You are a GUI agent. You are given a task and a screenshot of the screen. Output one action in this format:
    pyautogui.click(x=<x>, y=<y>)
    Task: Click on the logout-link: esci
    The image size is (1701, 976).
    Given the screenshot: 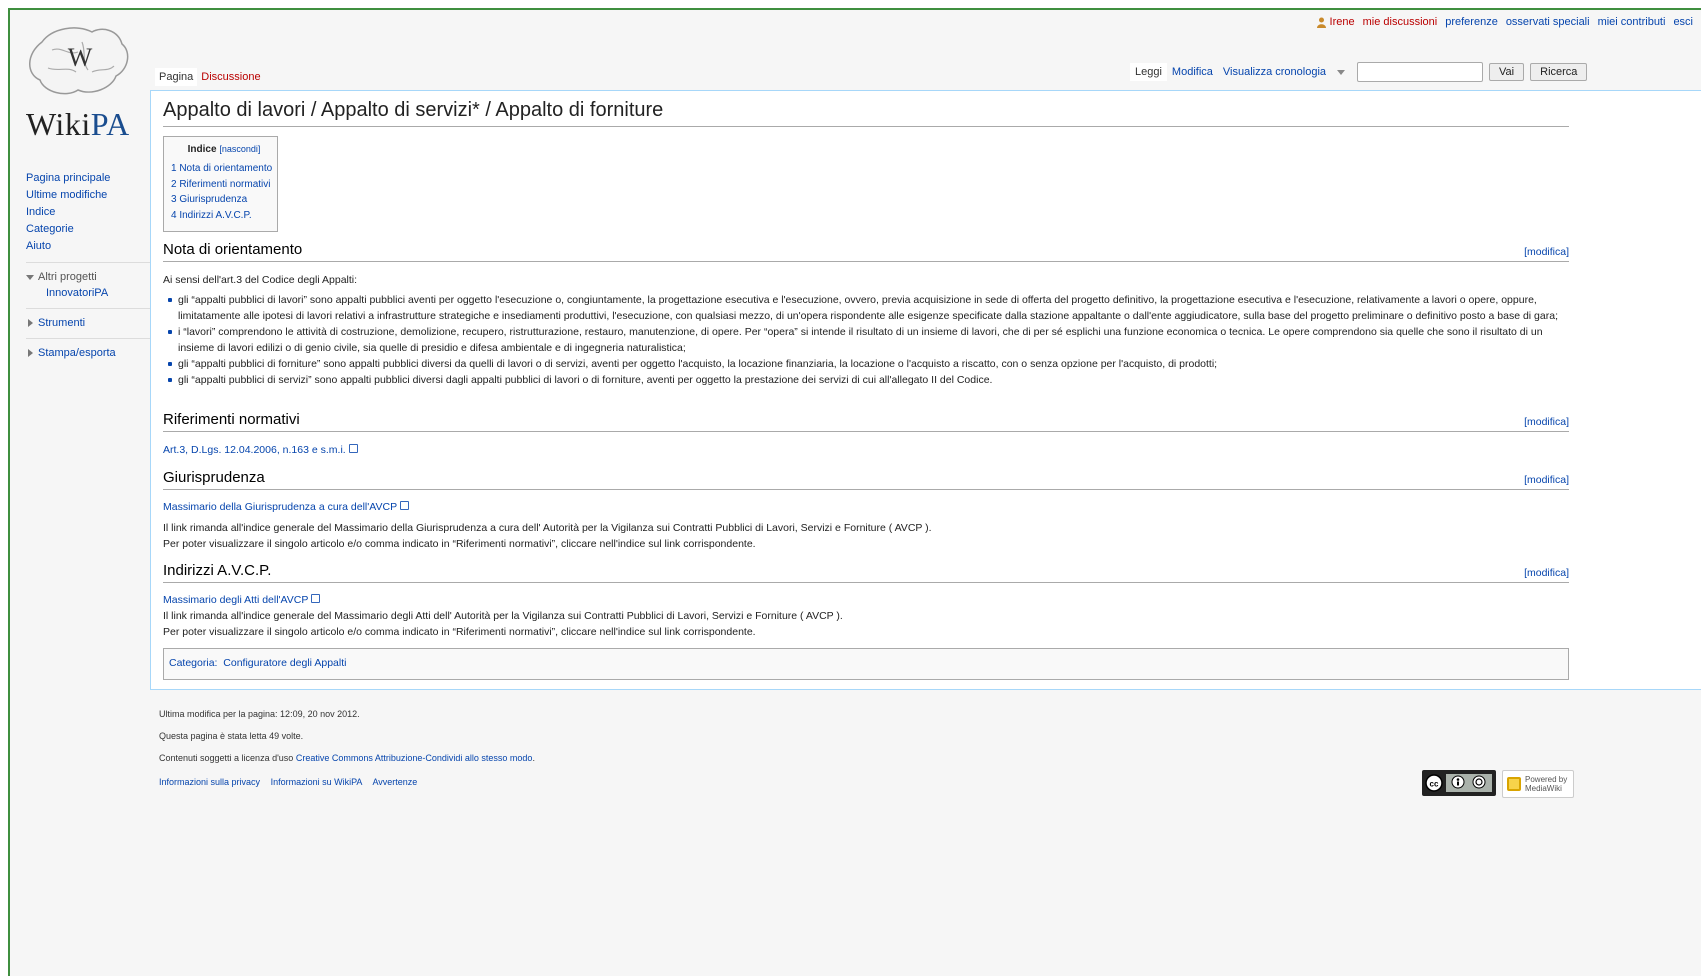 What is the action you would take?
    pyautogui.click(x=1683, y=22)
    